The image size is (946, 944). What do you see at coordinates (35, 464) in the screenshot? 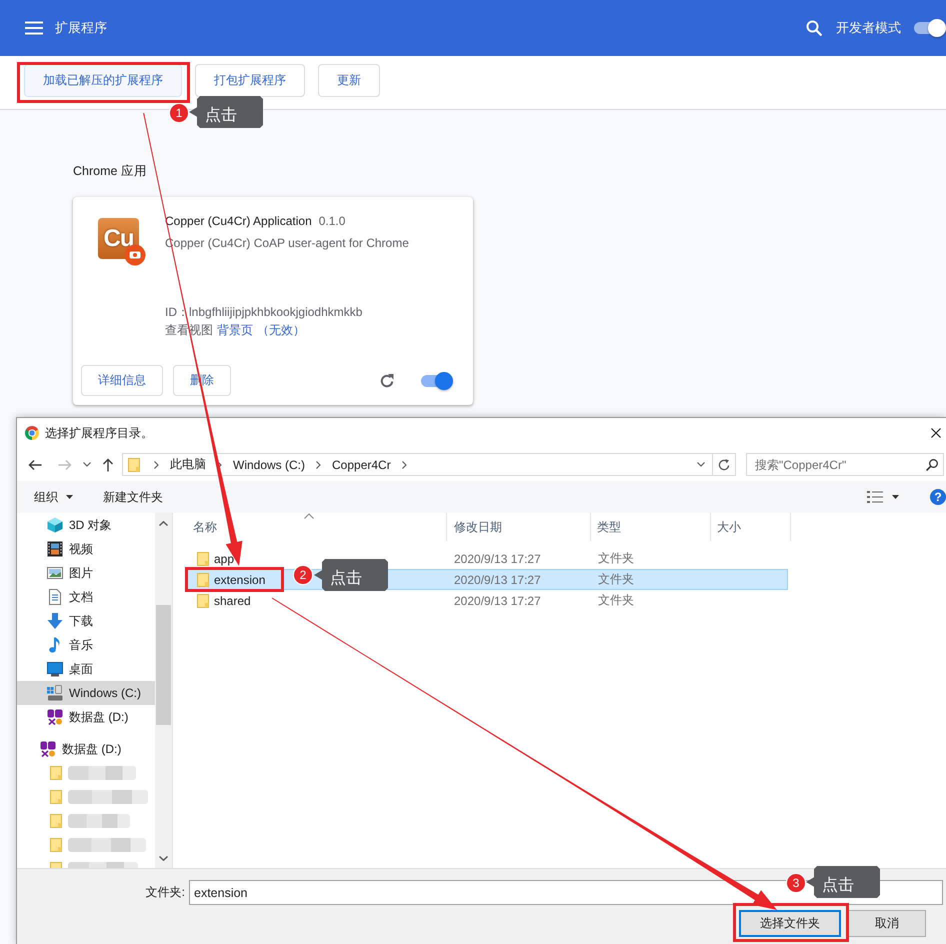
I see `back-arrow-icon` at bounding box center [35, 464].